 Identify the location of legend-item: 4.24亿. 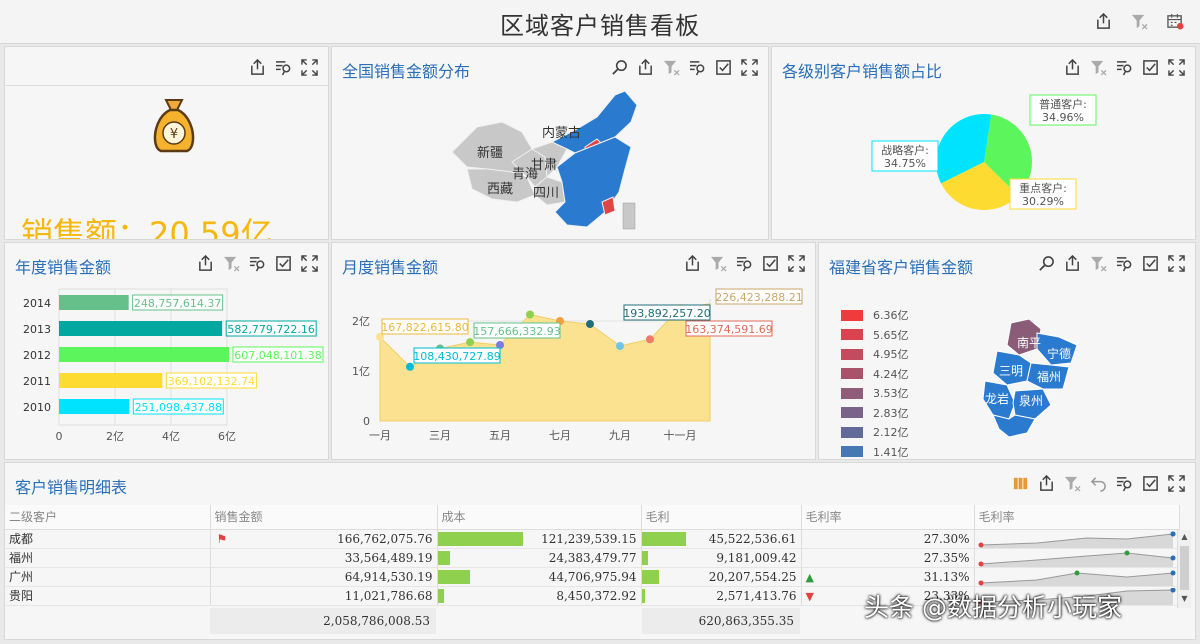
(875, 374).